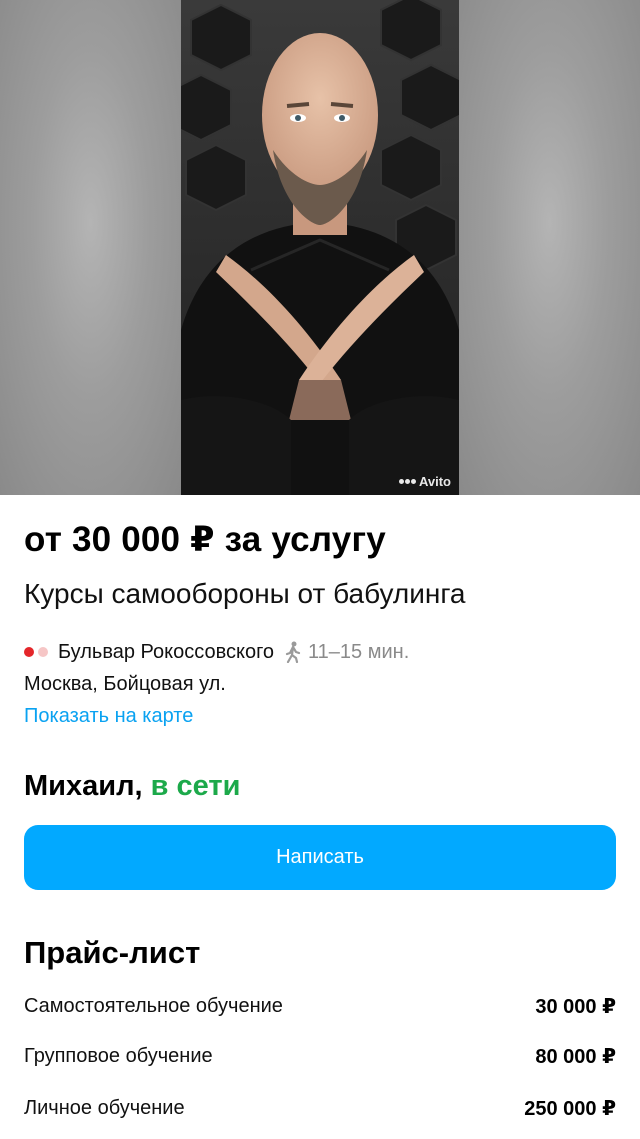 Image resolution: width=640 pixels, height=1139 pixels. Describe the element at coordinates (359, 651) in the screenshot. I see `walk-time: 11–15 мин.` at that location.